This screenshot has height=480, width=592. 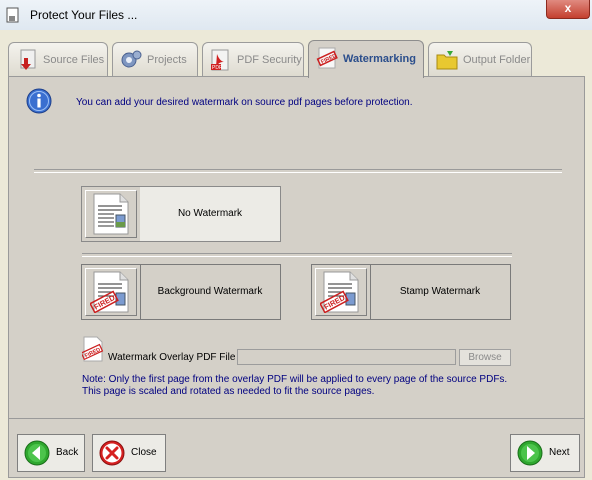 What do you see at coordinates (530, 453) in the screenshot?
I see `next-arrow-icon` at bounding box center [530, 453].